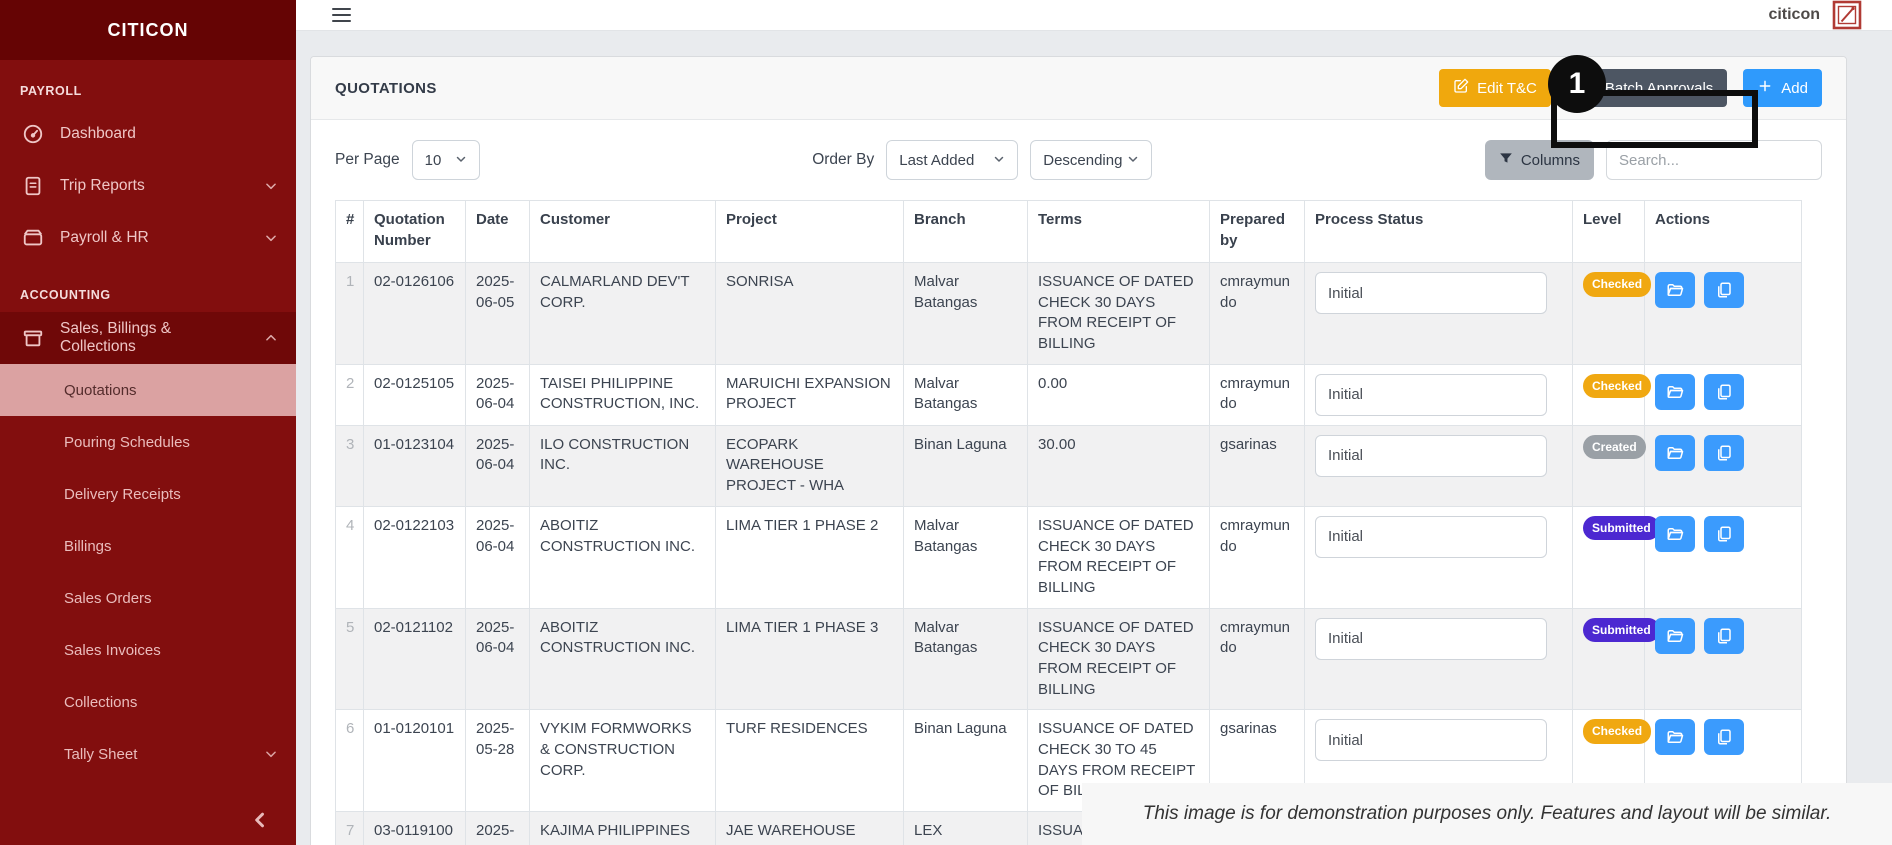  Describe the element at coordinates (122, 494) in the screenshot. I see `sidebar-subitem-label: Delivery Receipts` at that location.